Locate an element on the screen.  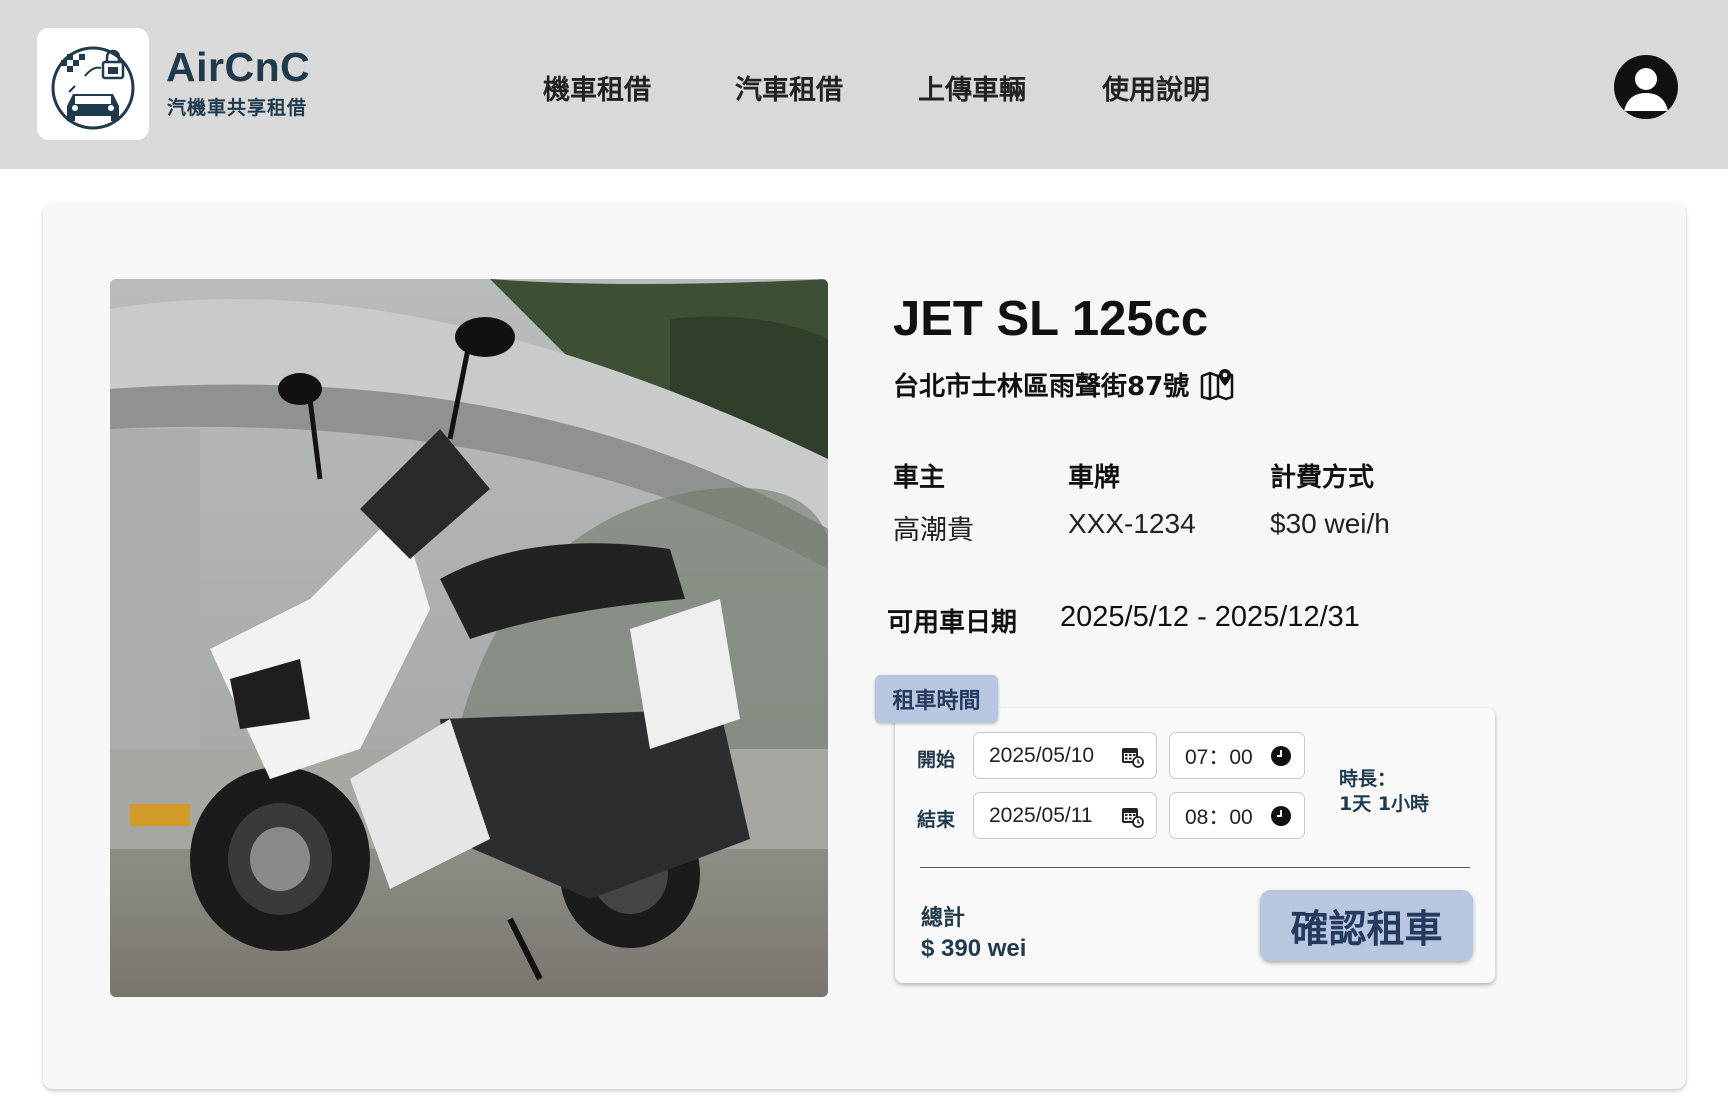
start-time-value: 07：00 is located at coordinates (1219, 757).